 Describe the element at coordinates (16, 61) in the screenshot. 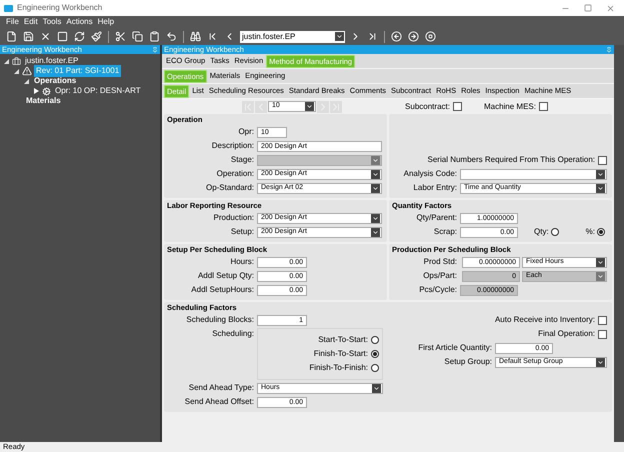

I see `briefcase-icon` at that location.